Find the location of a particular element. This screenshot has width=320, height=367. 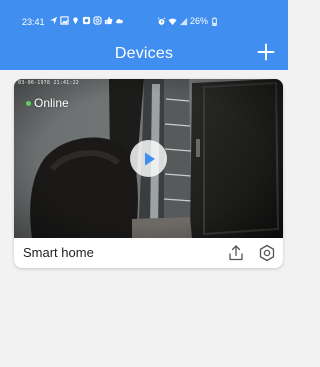

online-status: Online is located at coordinates (47, 103).